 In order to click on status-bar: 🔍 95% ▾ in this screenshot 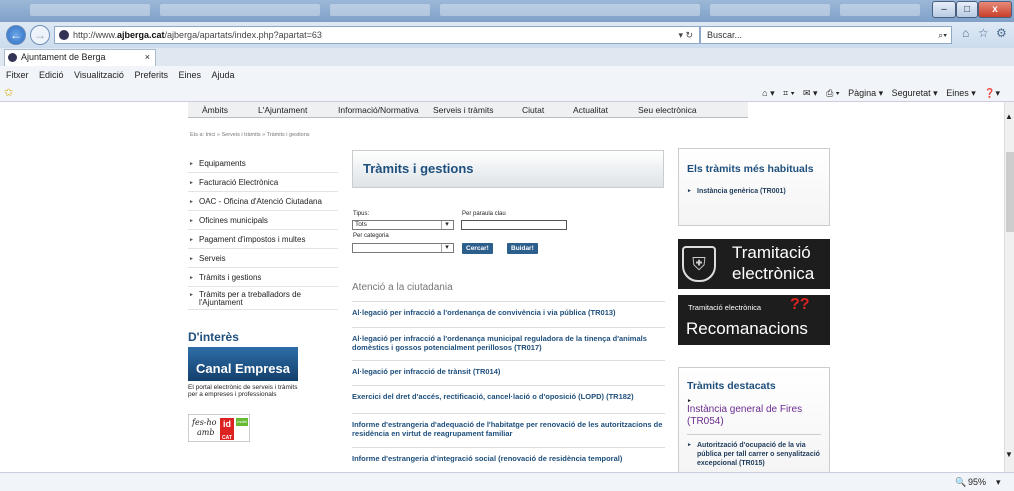, I will do `click(507, 481)`.